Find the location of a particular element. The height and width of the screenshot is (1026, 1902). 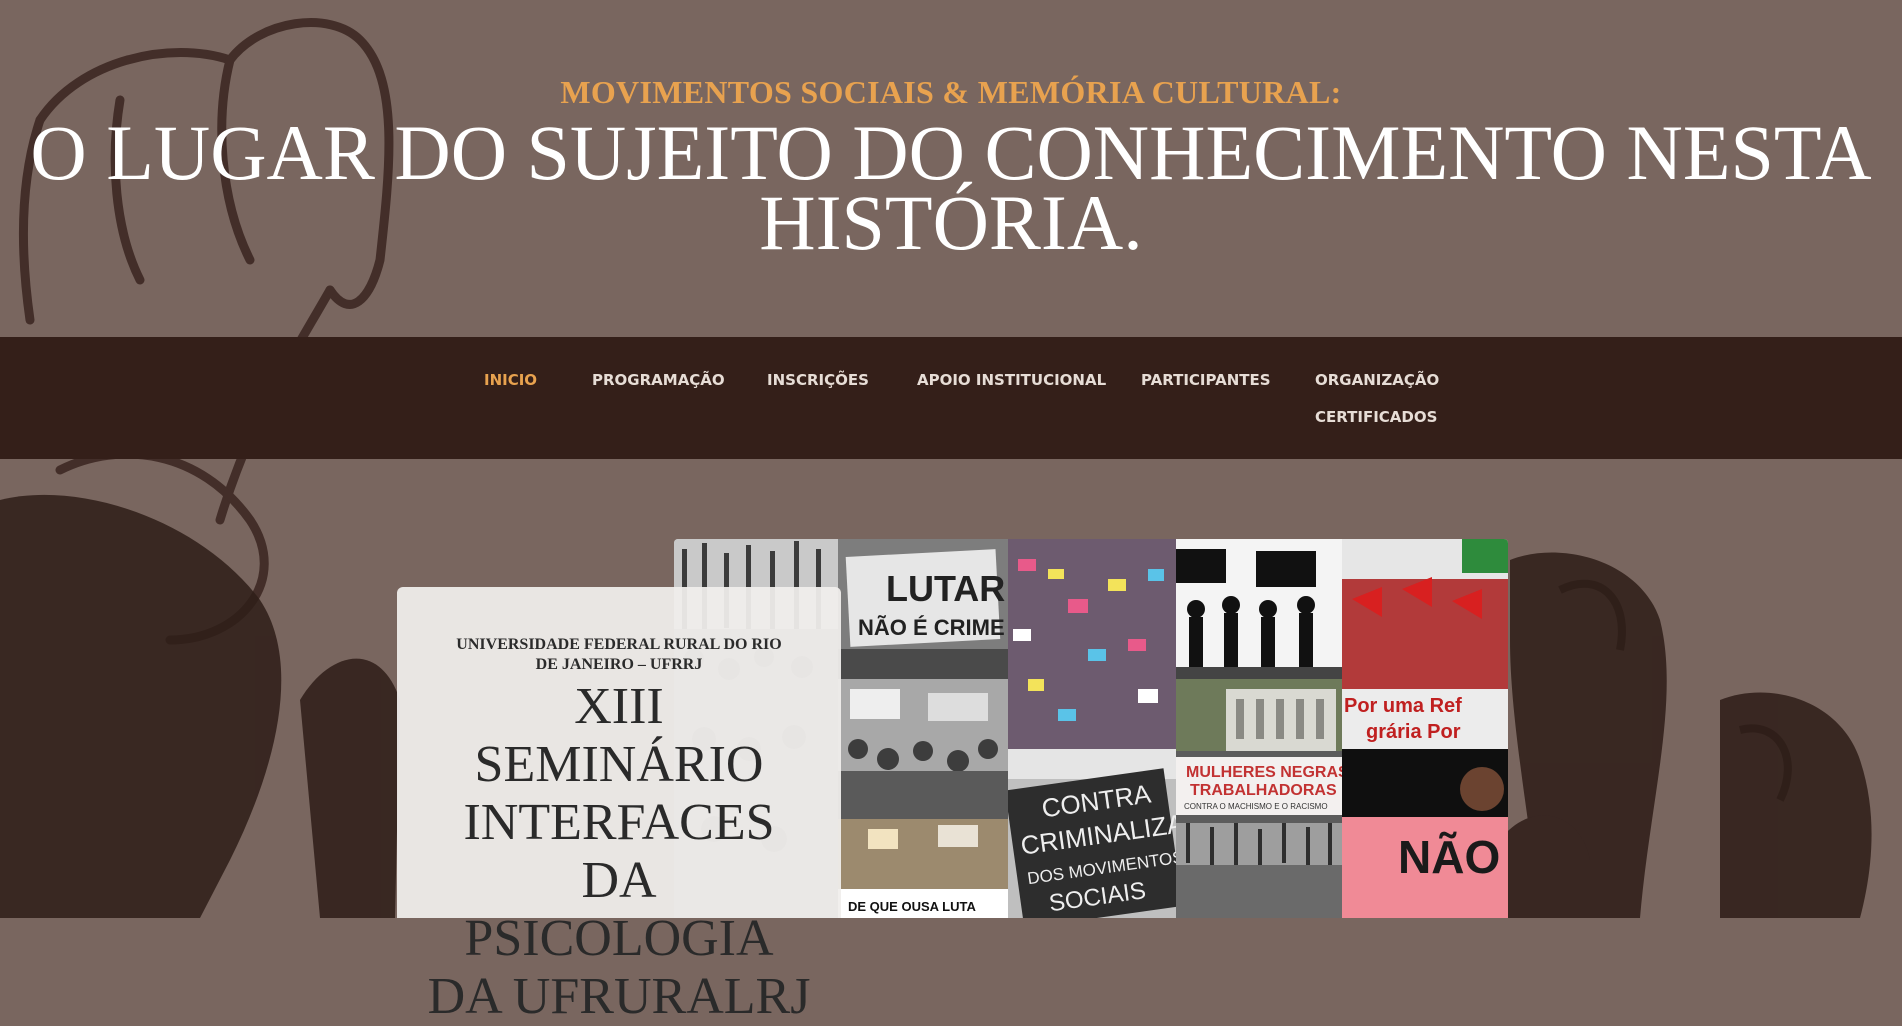

nav-item-inscricoes: INSCRIÇÕES is located at coordinates (818, 380).